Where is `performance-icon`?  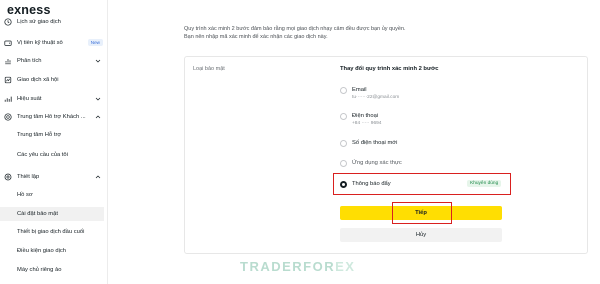
performance-icon is located at coordinates (8, 99).